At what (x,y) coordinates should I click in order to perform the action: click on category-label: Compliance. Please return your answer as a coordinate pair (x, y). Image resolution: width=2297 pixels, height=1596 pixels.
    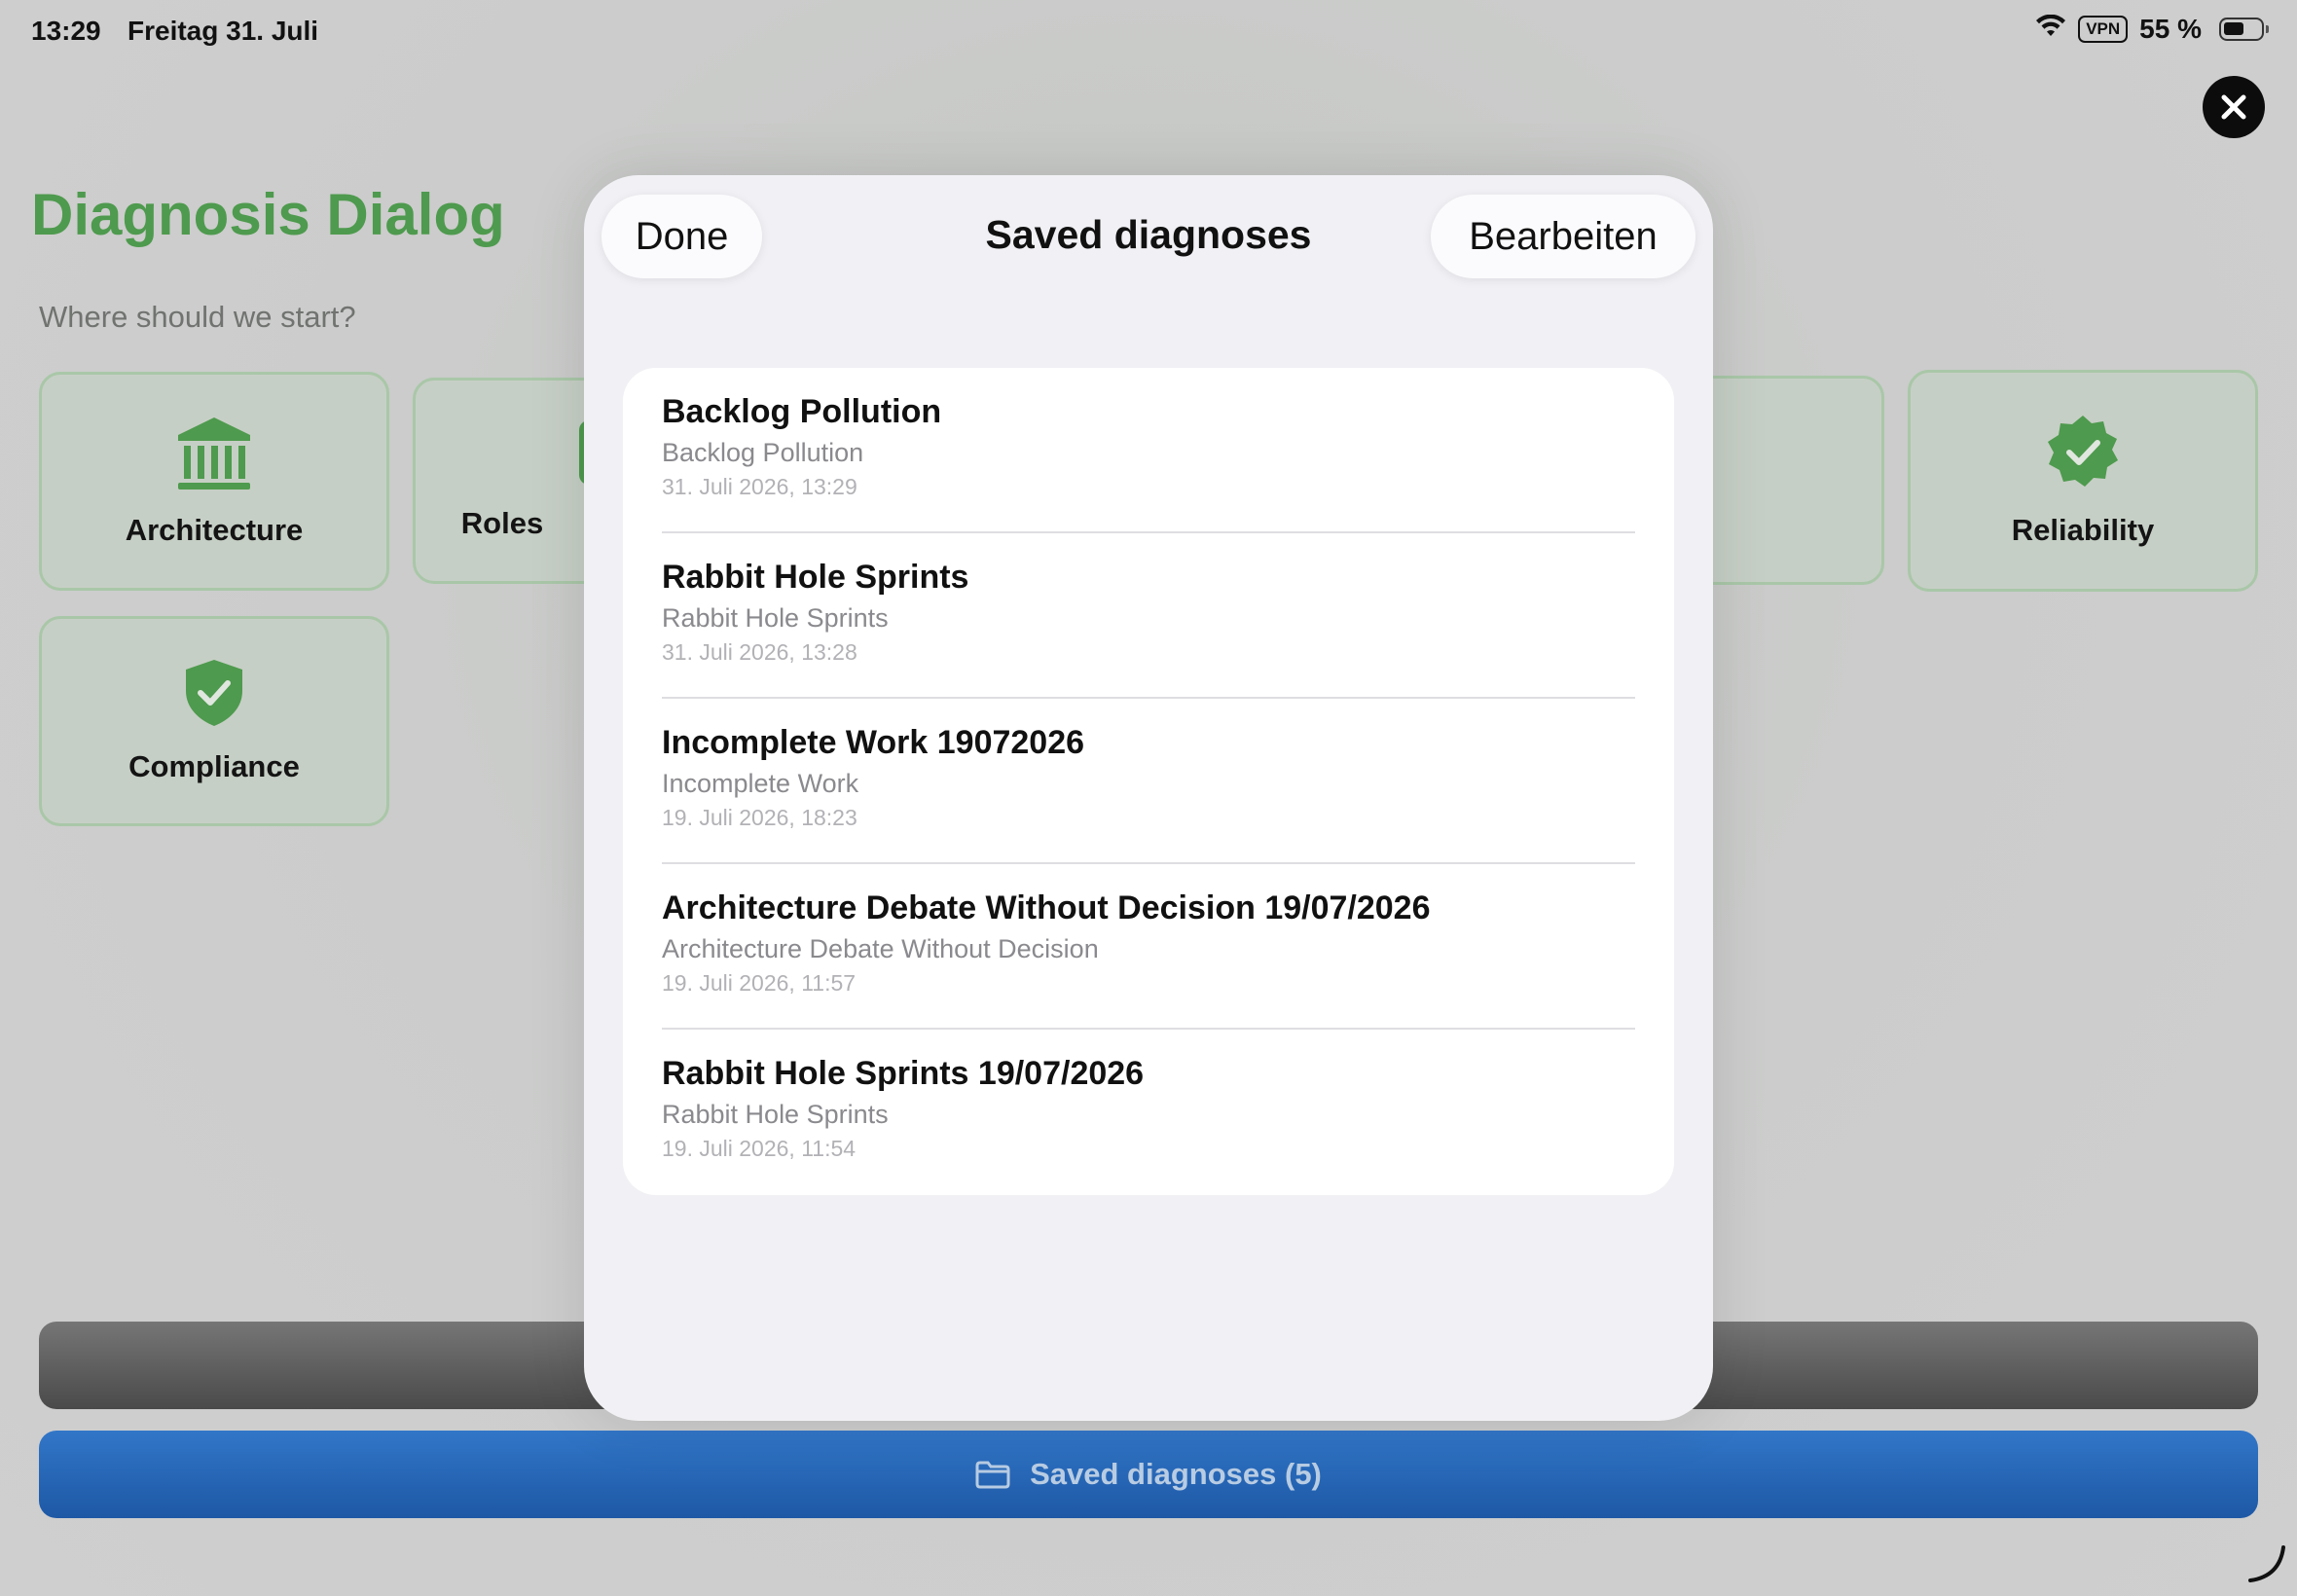
    Looking at the image, I should click on (214, 766).